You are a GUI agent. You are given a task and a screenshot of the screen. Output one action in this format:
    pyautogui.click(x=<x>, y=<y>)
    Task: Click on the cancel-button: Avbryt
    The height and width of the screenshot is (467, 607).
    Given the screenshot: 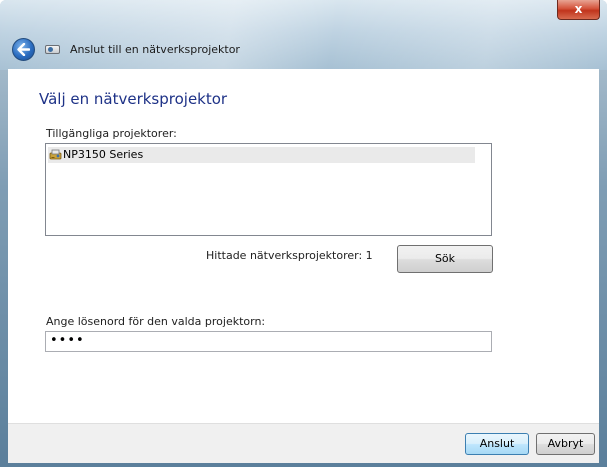 What is the action you would take?
    pyautogui.click(x=565, y=444)
    